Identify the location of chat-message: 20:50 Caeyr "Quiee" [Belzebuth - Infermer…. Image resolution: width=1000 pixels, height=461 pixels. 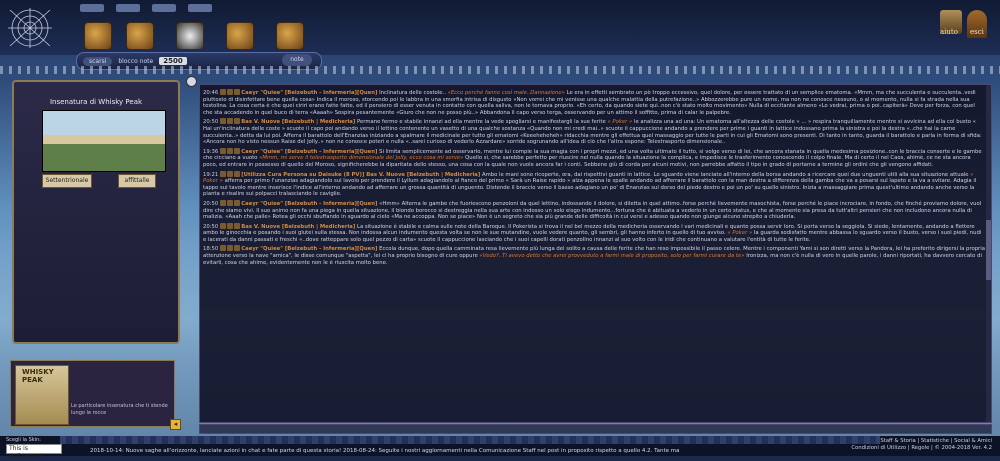
(592, 210).